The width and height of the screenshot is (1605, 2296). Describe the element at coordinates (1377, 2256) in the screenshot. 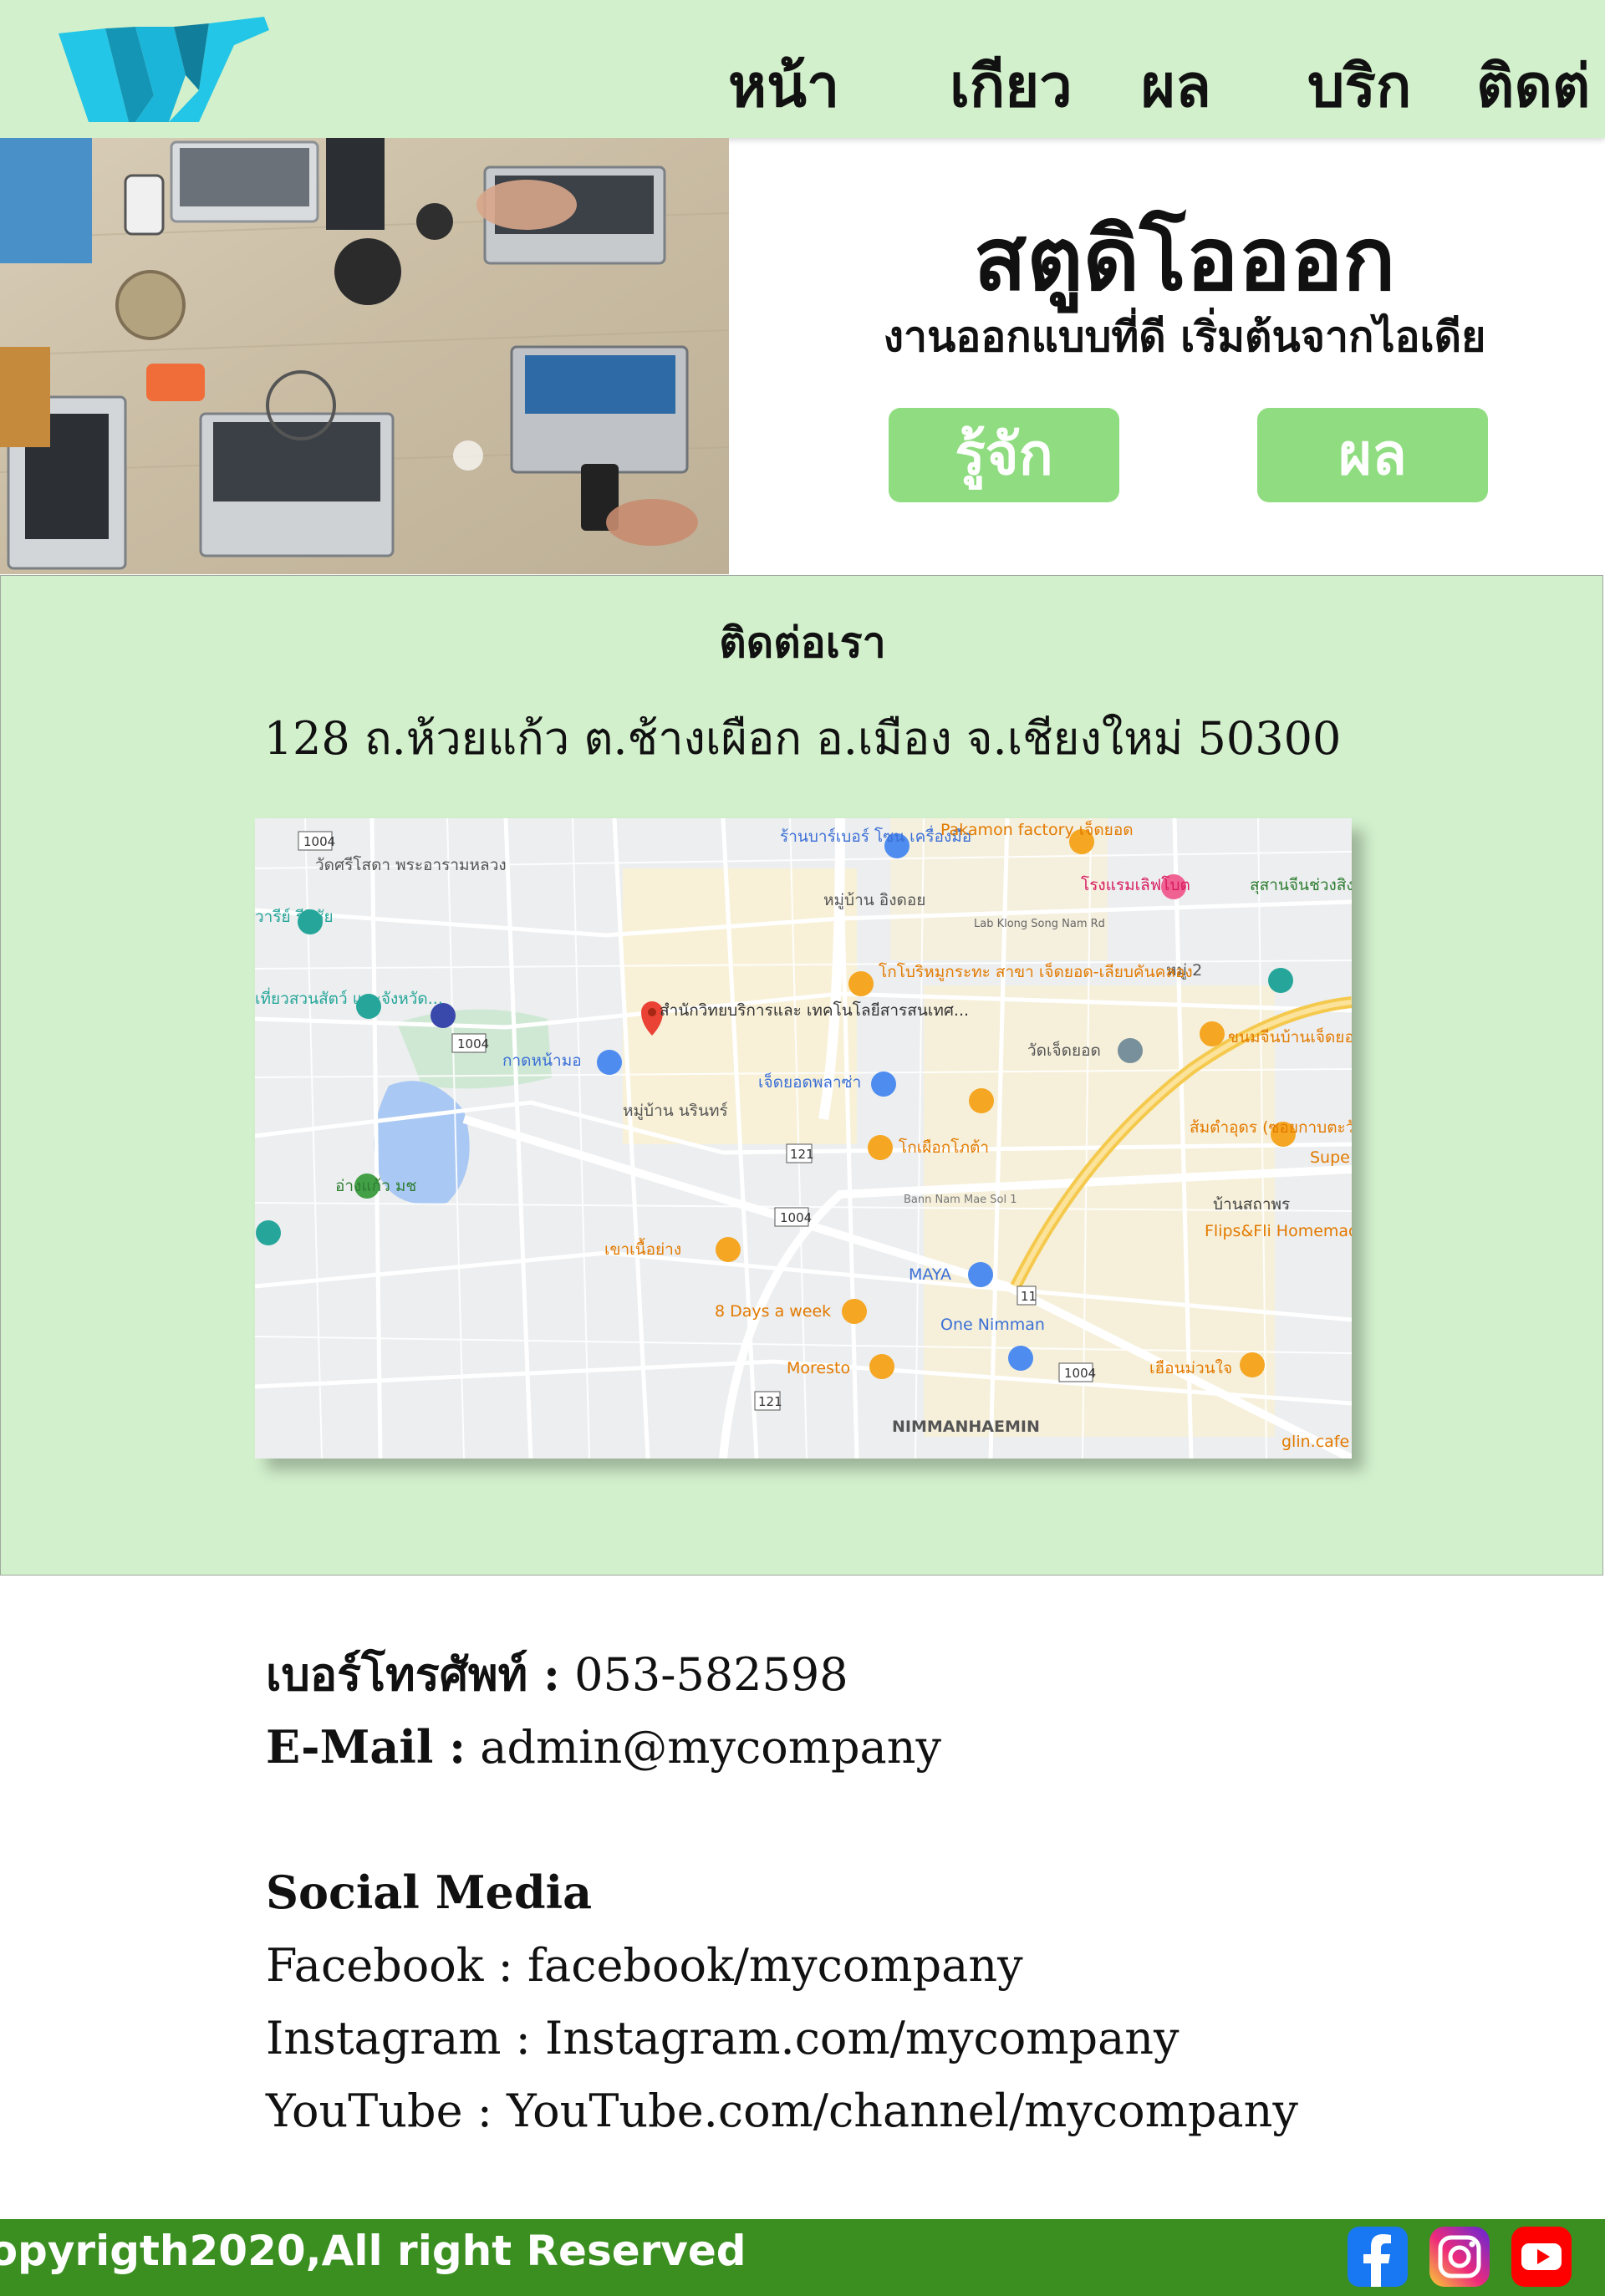

I see `facebook-icon` at that location.